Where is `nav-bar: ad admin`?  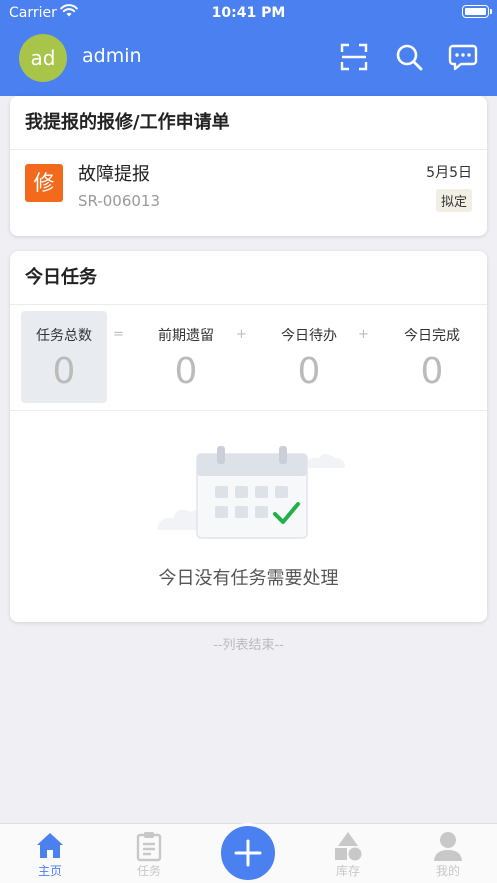 nav-bar: ad admin is located at coordinates (248, 58).